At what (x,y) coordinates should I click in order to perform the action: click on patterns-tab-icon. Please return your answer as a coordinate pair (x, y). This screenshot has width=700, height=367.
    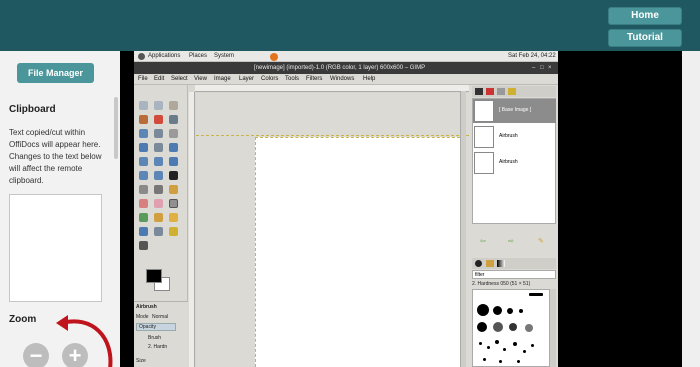
    Looking at the image, I should click on (490, 263).